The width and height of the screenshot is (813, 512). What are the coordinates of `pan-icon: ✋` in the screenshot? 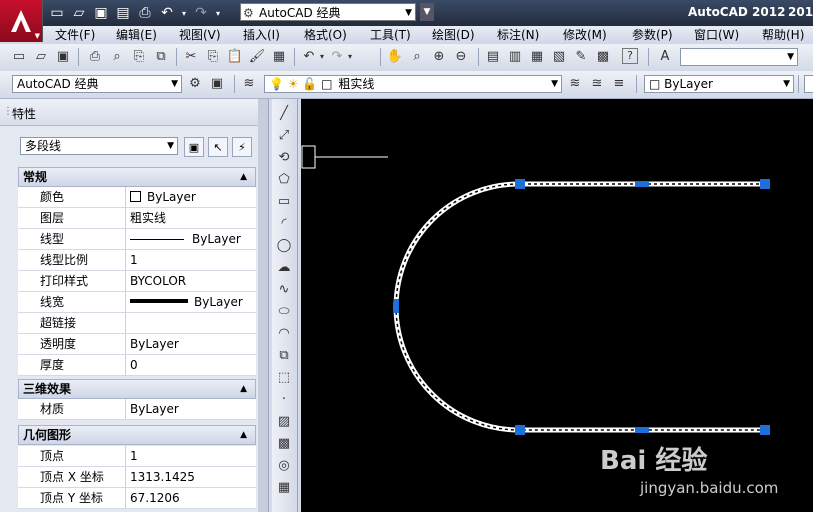 It's located at (395, 57).